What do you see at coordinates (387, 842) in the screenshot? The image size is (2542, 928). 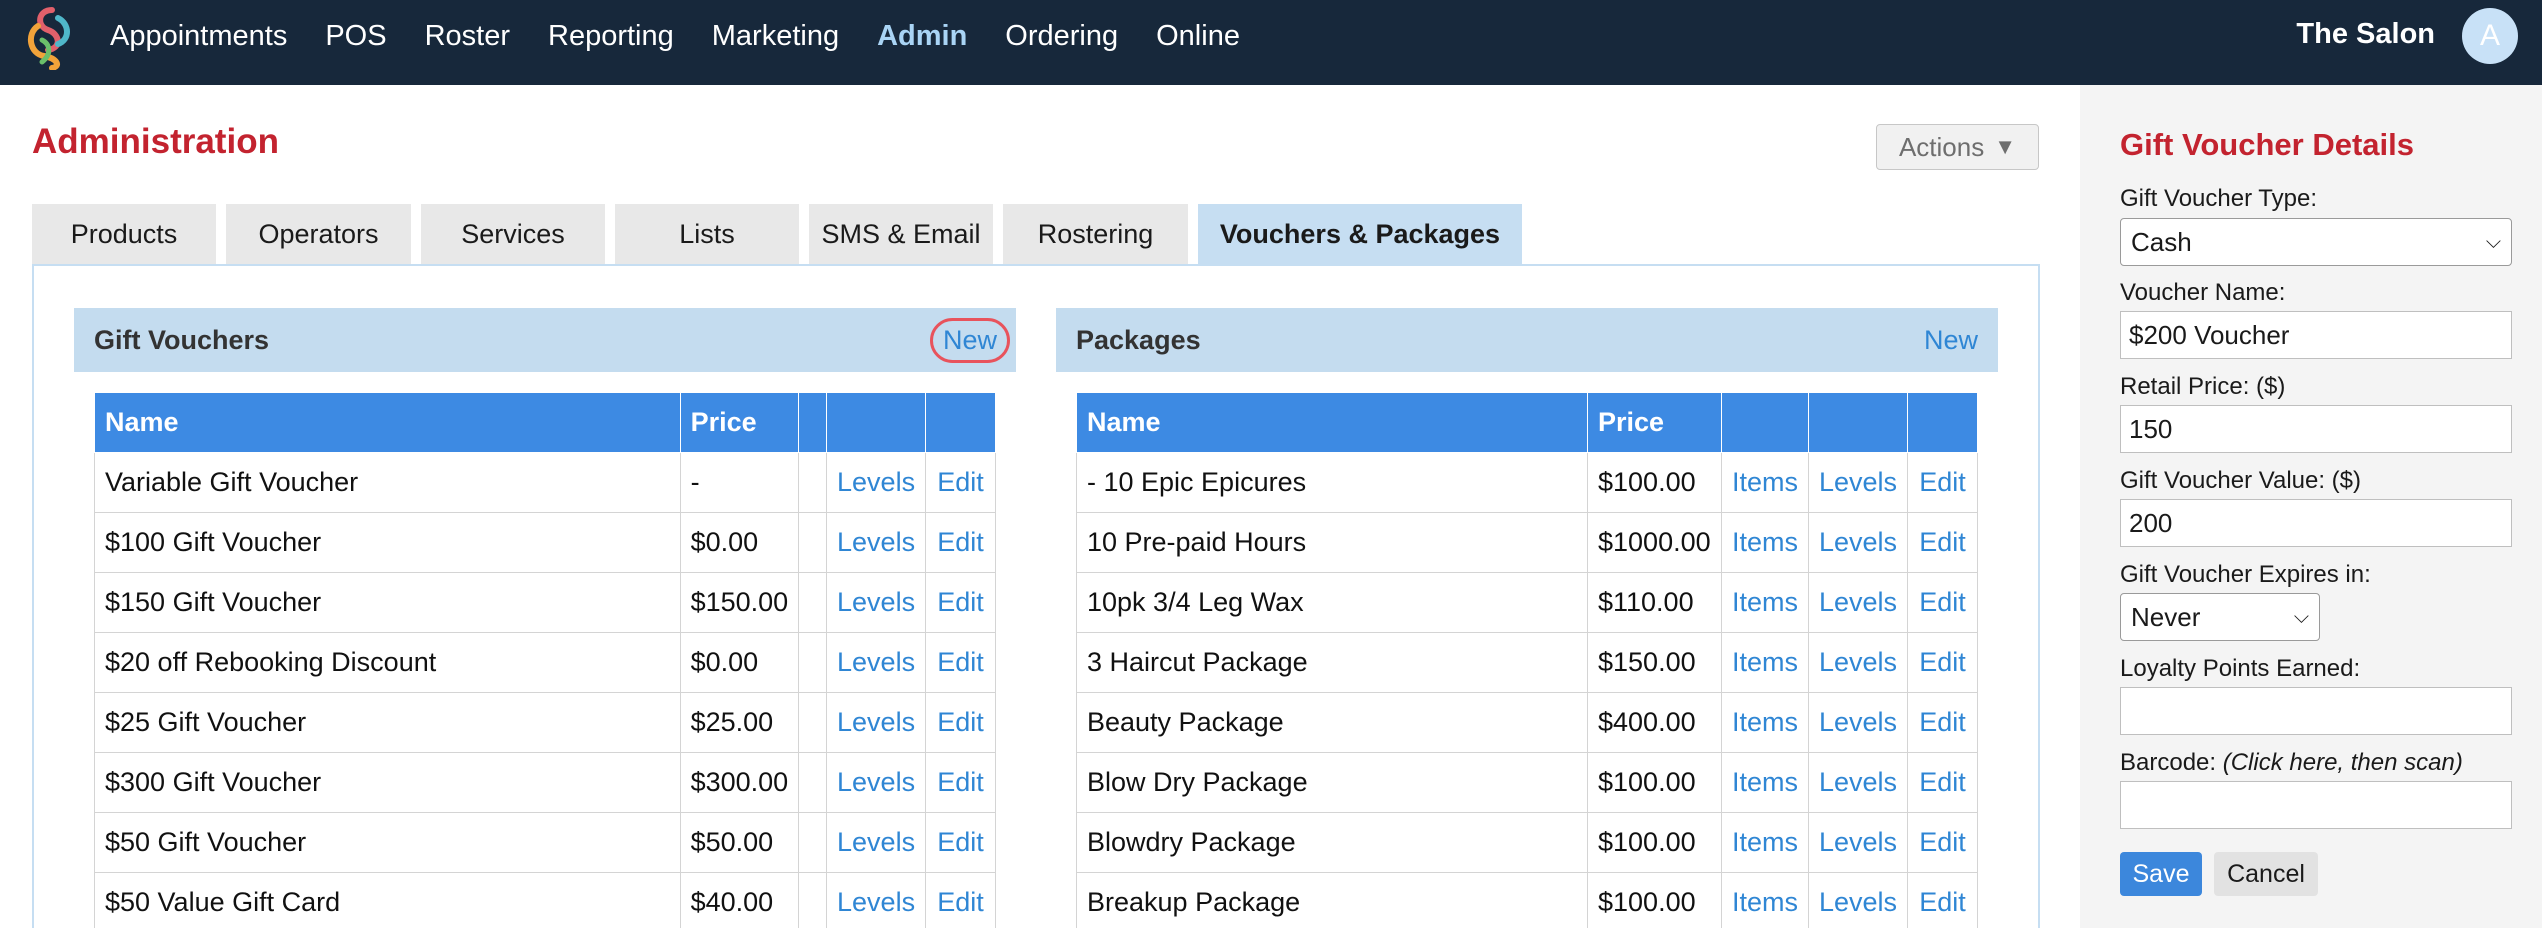 I see `voucher-name-cell: $50 Gift Voucher` at bounding box center [387, 842].